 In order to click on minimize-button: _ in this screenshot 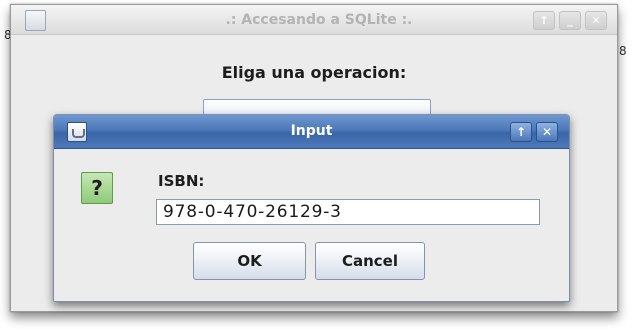, I will do `click(570, 20)`.